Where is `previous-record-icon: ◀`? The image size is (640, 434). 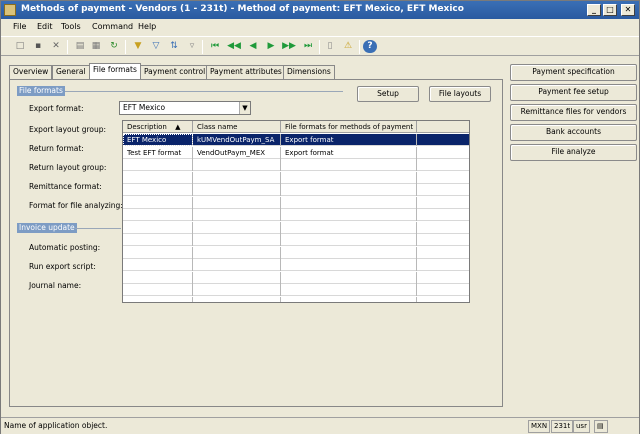 previous-record-icon: ◀ is located at coordinates (253, 46).